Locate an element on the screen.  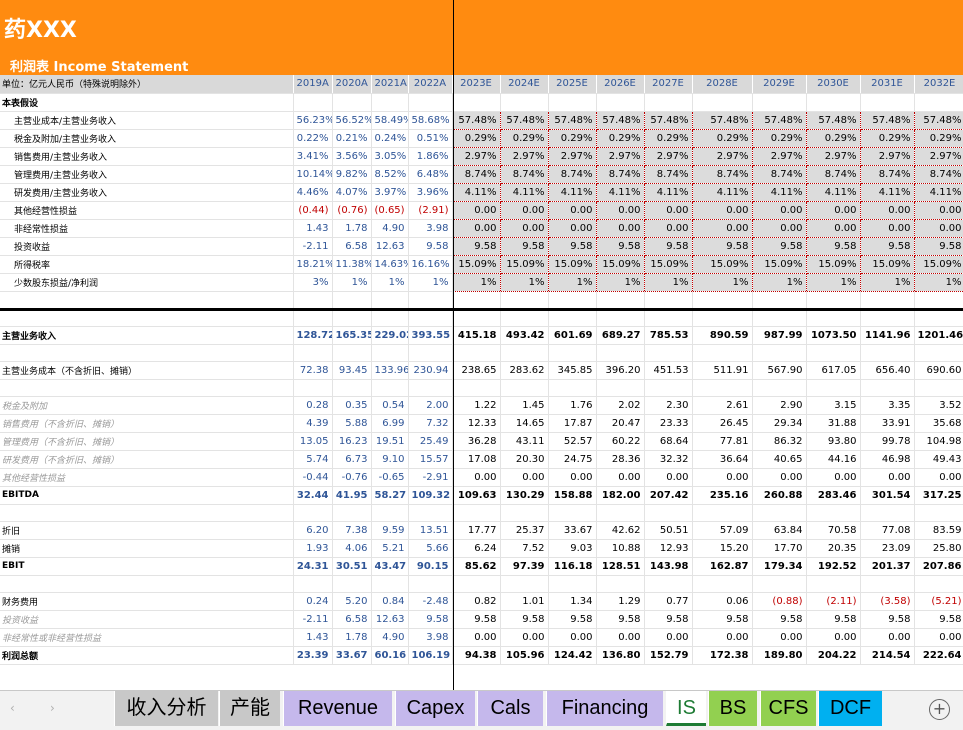
data-cell: 3.05% is located at coordinates (390, 156).